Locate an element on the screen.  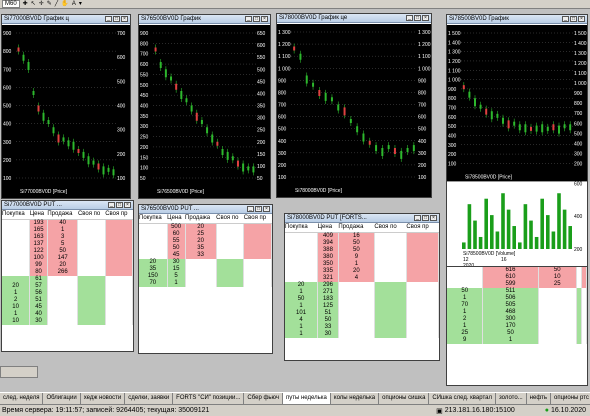
bid-row: 1 56 is located at coordinates (67, 293).